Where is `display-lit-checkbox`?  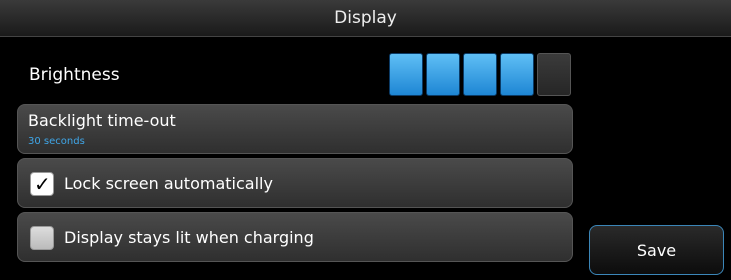 display-lit-checkbox is located at coordinates (42, 238).